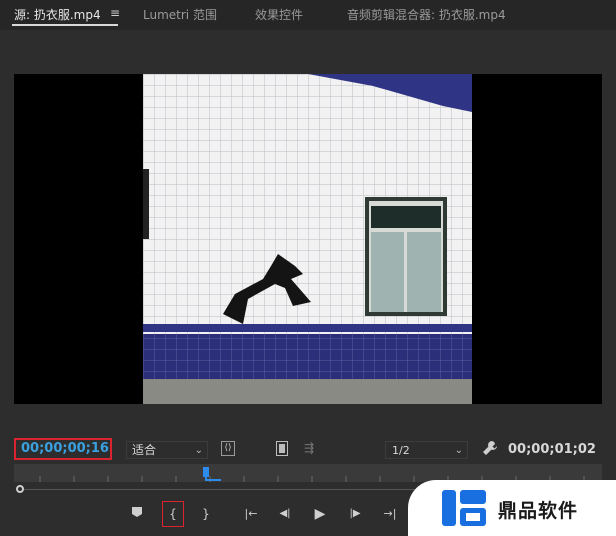 The width and height of the screenshot is (616, 536). I want to click on go-to-out-button: →|, so click(390, 514).